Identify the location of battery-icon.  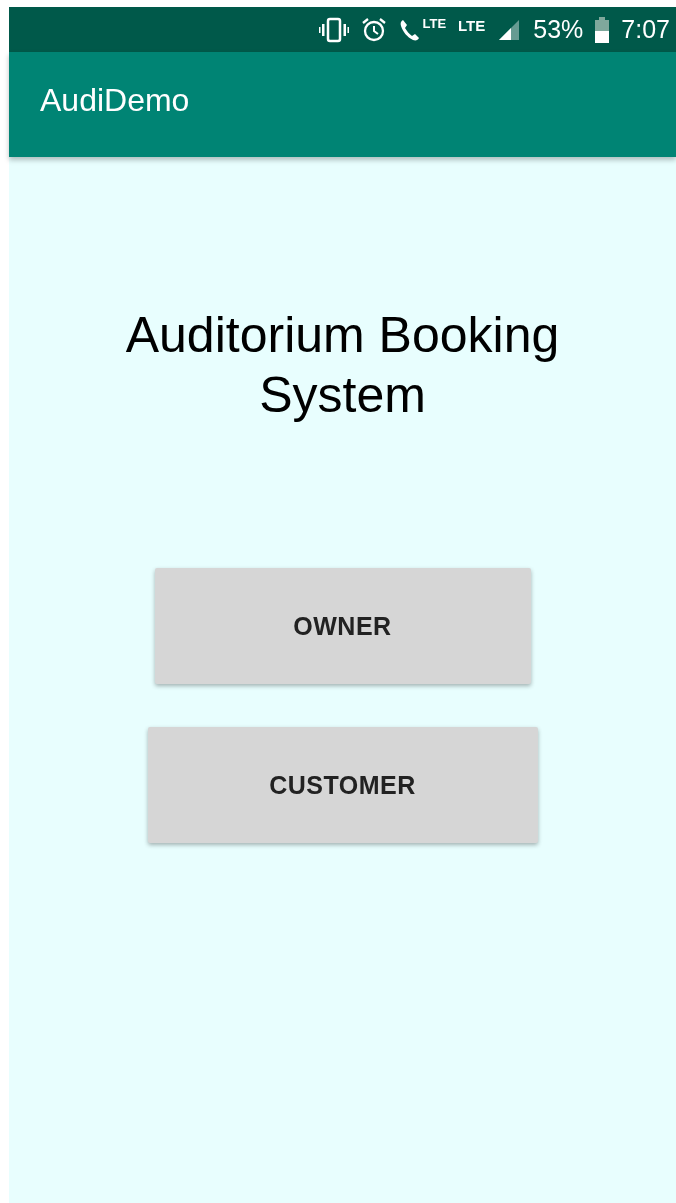
(602, 29).